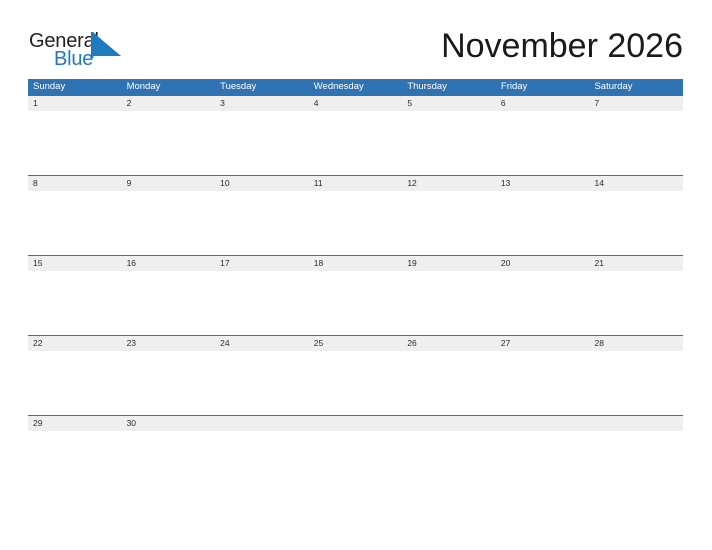 The image size is (712, 550). I want to click on week-row: 22 23 24 25 26 27 28, so click(355, 375).